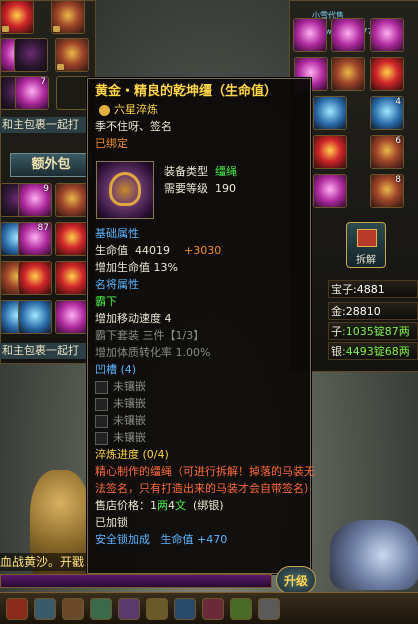 The height and width of the screenshot is (624, 418). Describe the element at coordinates (158, 250) in the screenshot. I see `hp-stat: 生命值 44019 +3030` at that location.